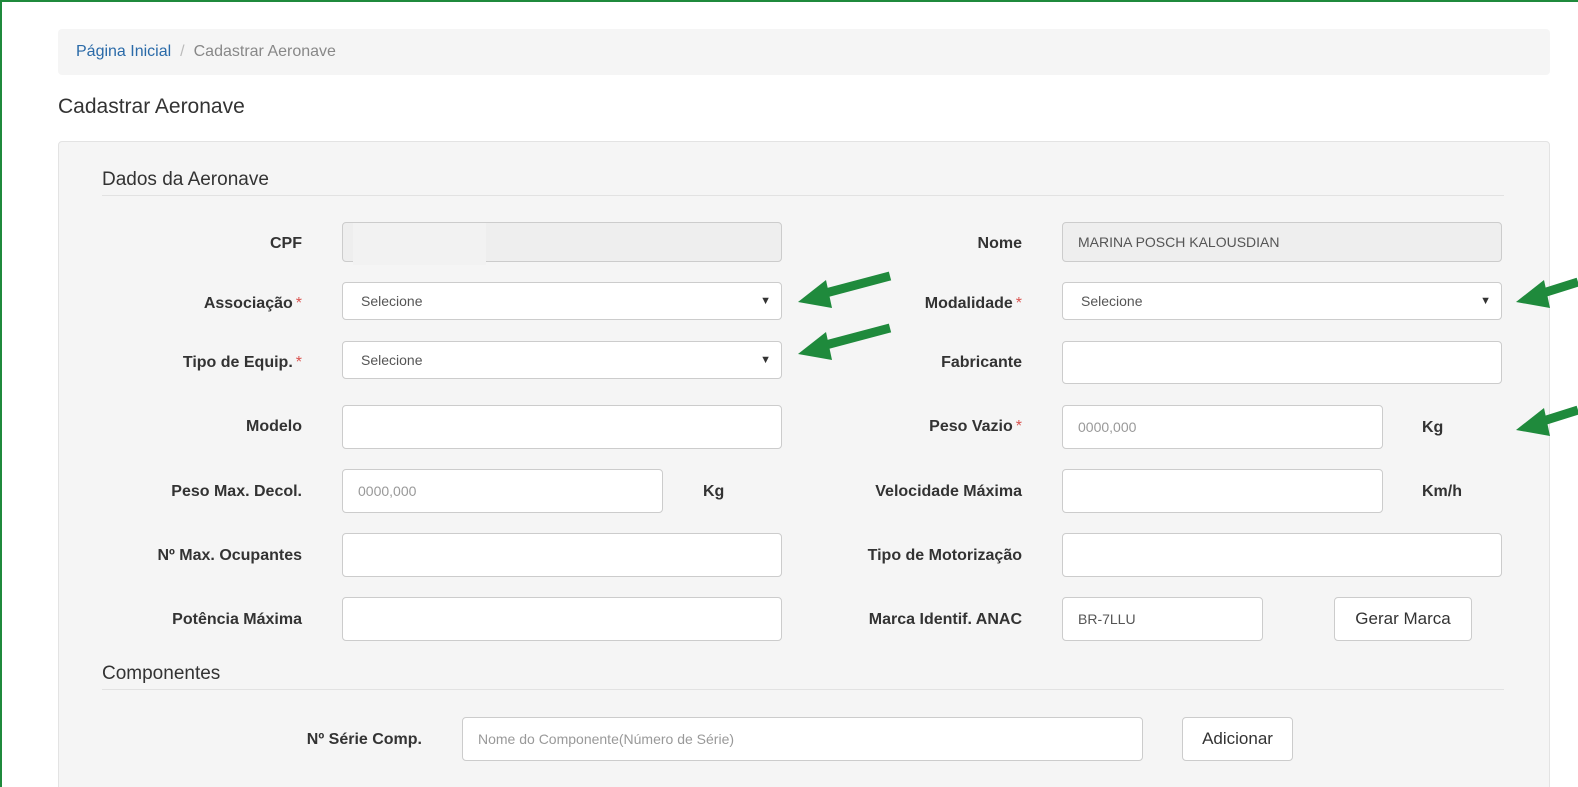  I want to click on gerar-marca-button: Gerar Marca, so click(1403, 619).